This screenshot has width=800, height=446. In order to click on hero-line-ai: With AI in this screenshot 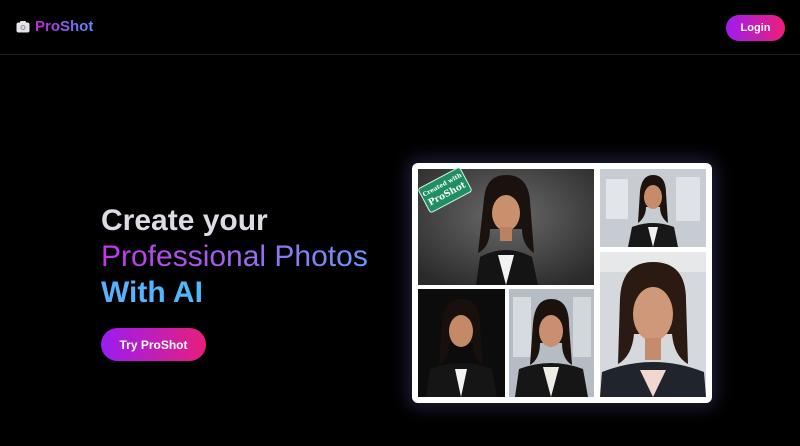, I will do `click(251, 293)`.